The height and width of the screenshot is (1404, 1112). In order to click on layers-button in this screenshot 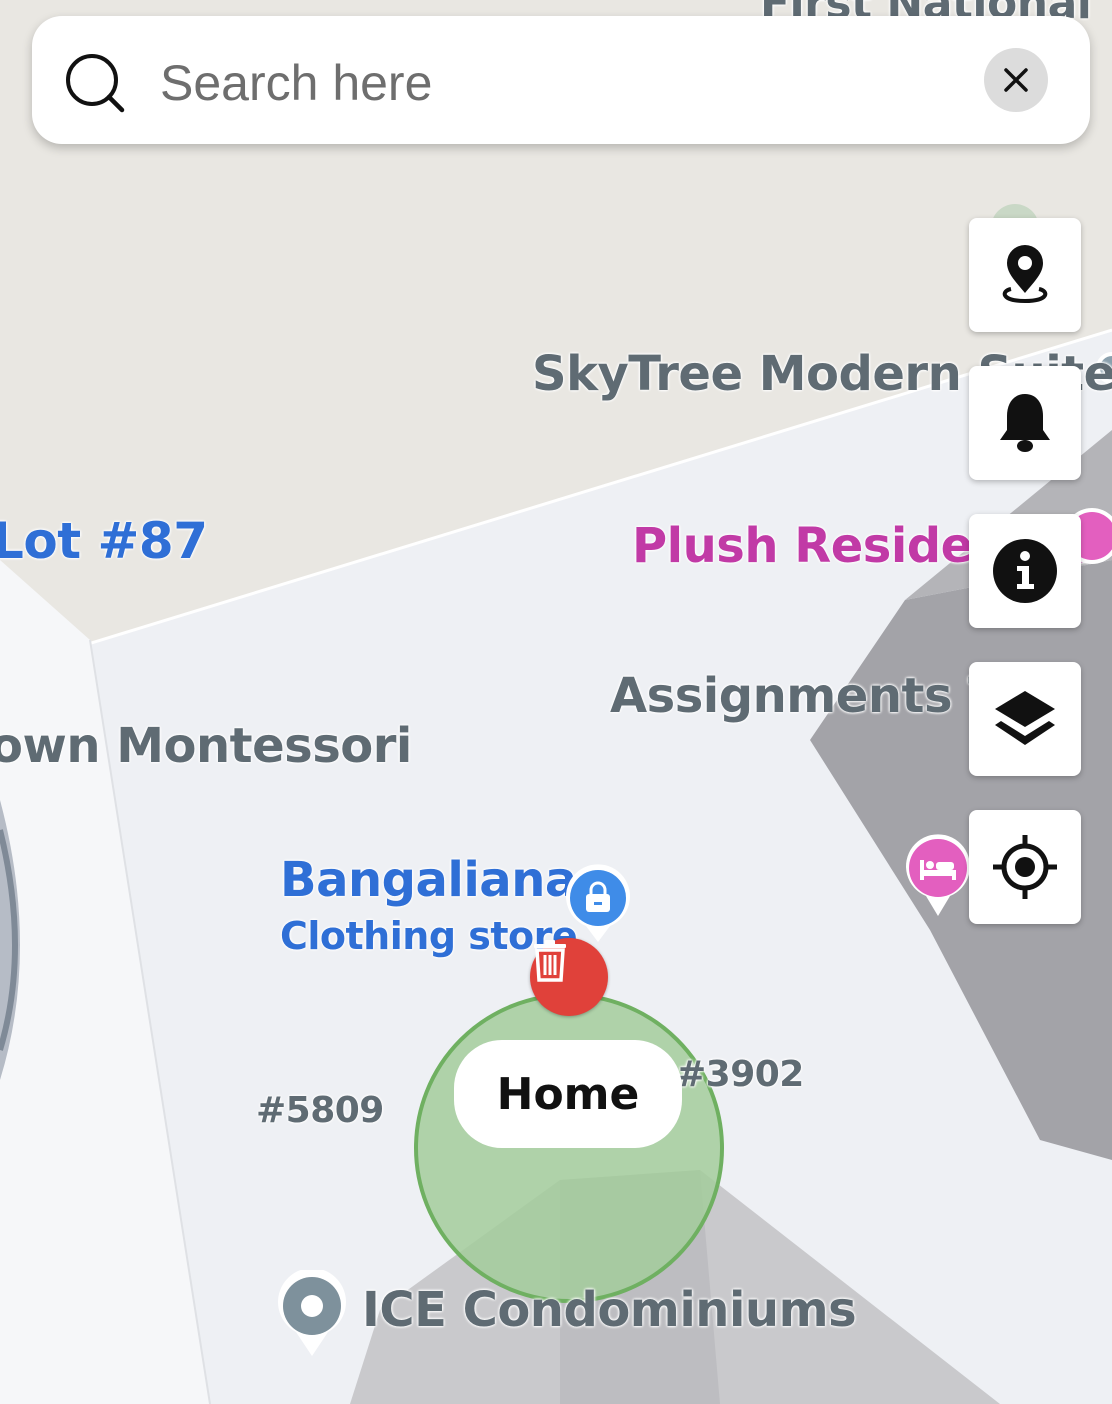, I will do `click(1025, 719)`.